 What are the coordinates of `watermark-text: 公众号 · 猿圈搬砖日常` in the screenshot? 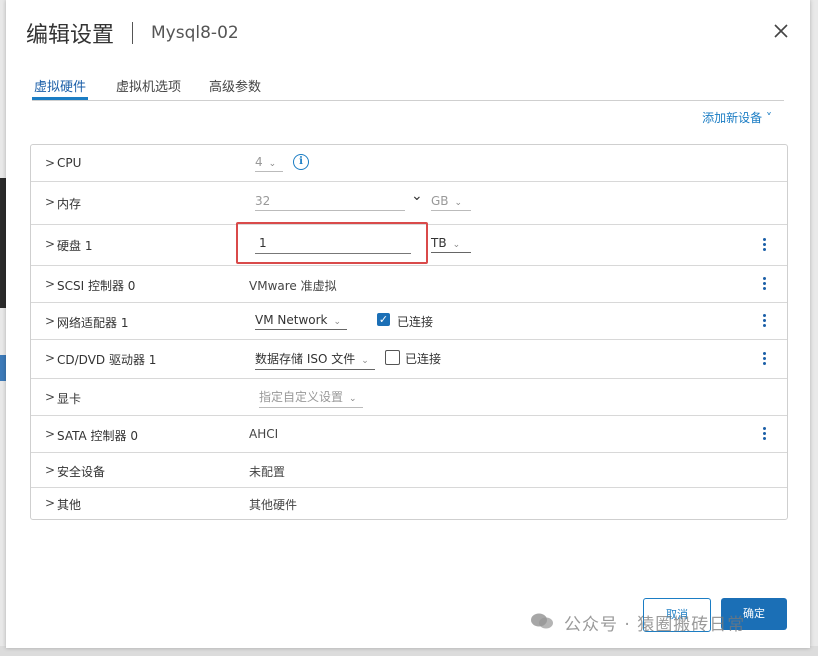 It's located at (655, 625).